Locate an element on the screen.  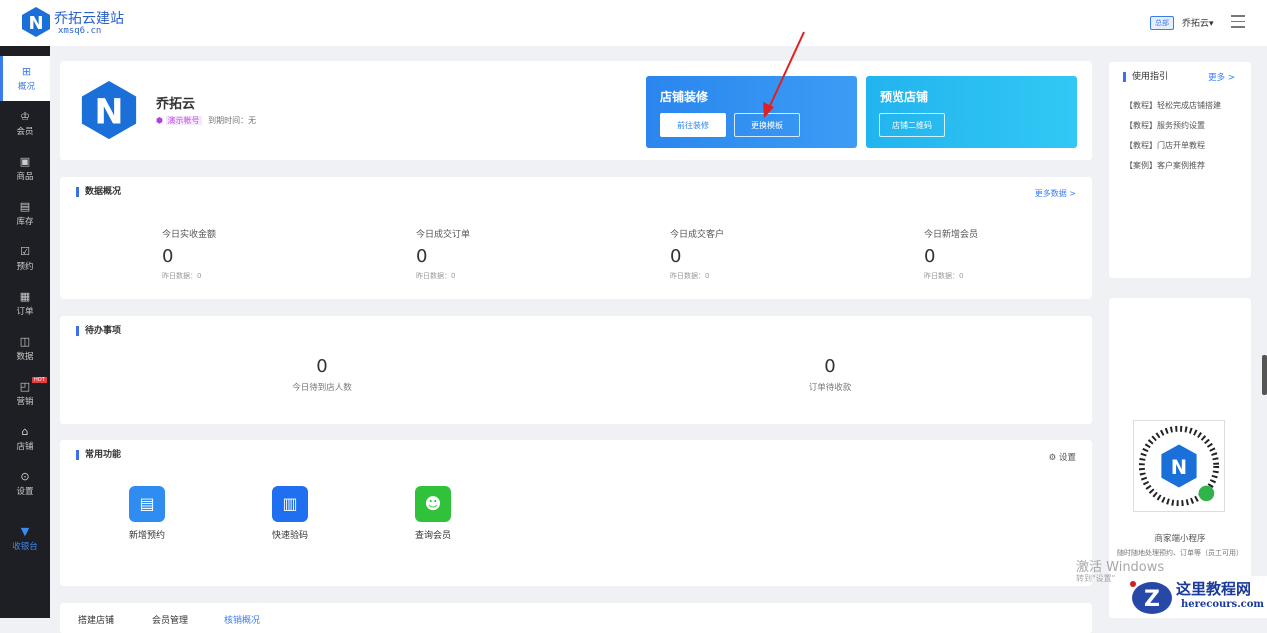
bottom-tabs: 搭建店铺 会员管理 核销概况 is located at coordinates (576, 618).